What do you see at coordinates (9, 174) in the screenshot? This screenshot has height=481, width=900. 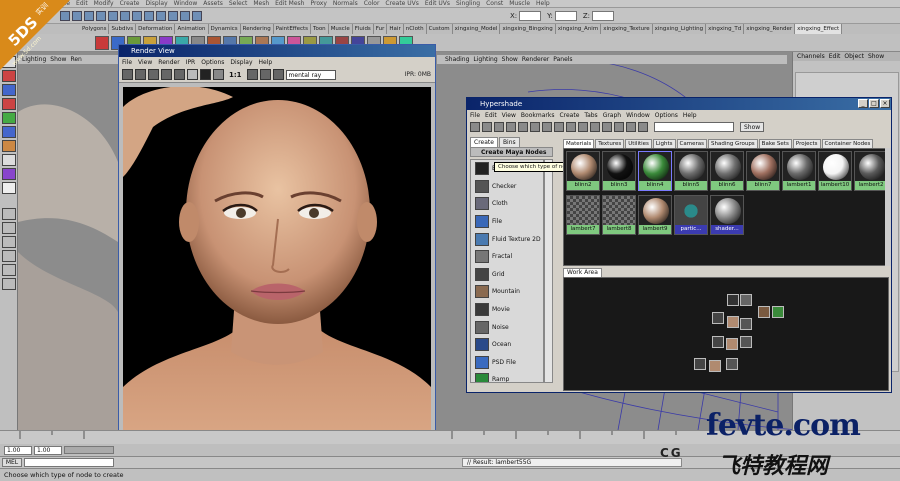 I see `show-manipulator-icon` at bounding box center [9, 174].